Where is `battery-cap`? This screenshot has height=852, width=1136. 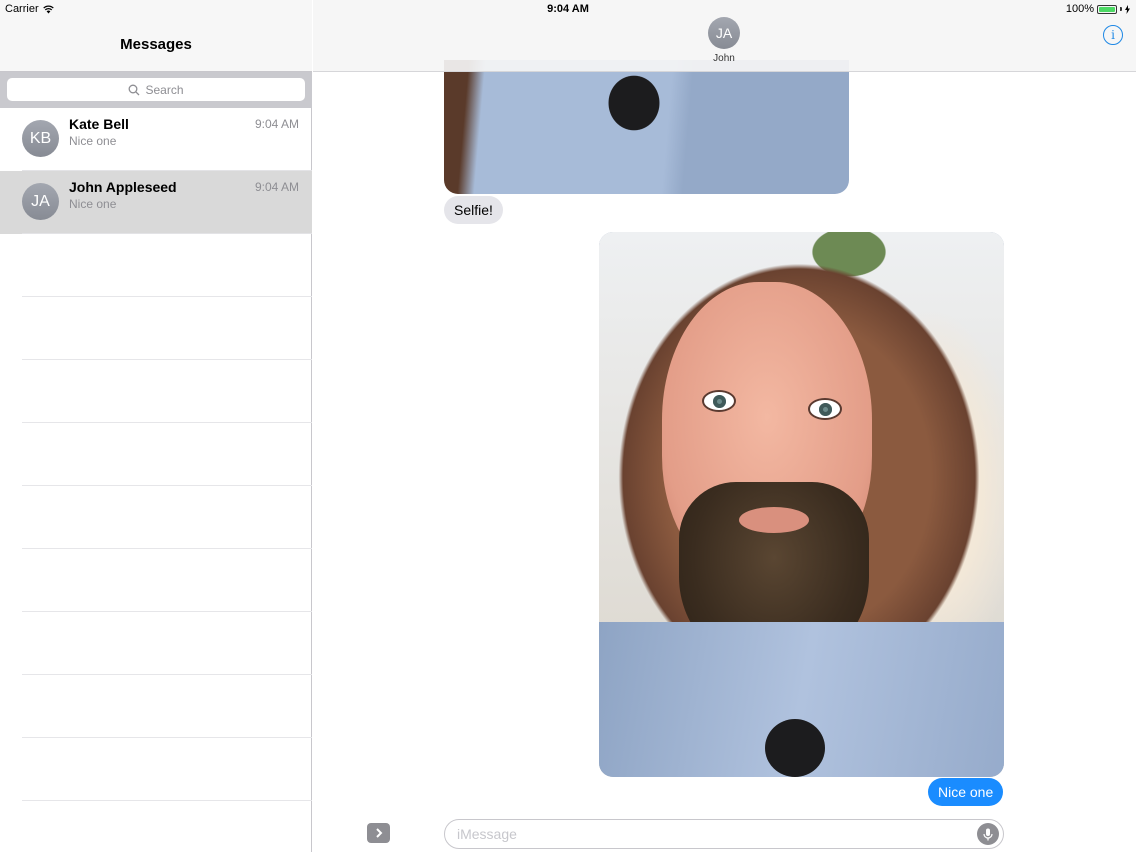 battery-cap is located at coordinates (1121, 9).